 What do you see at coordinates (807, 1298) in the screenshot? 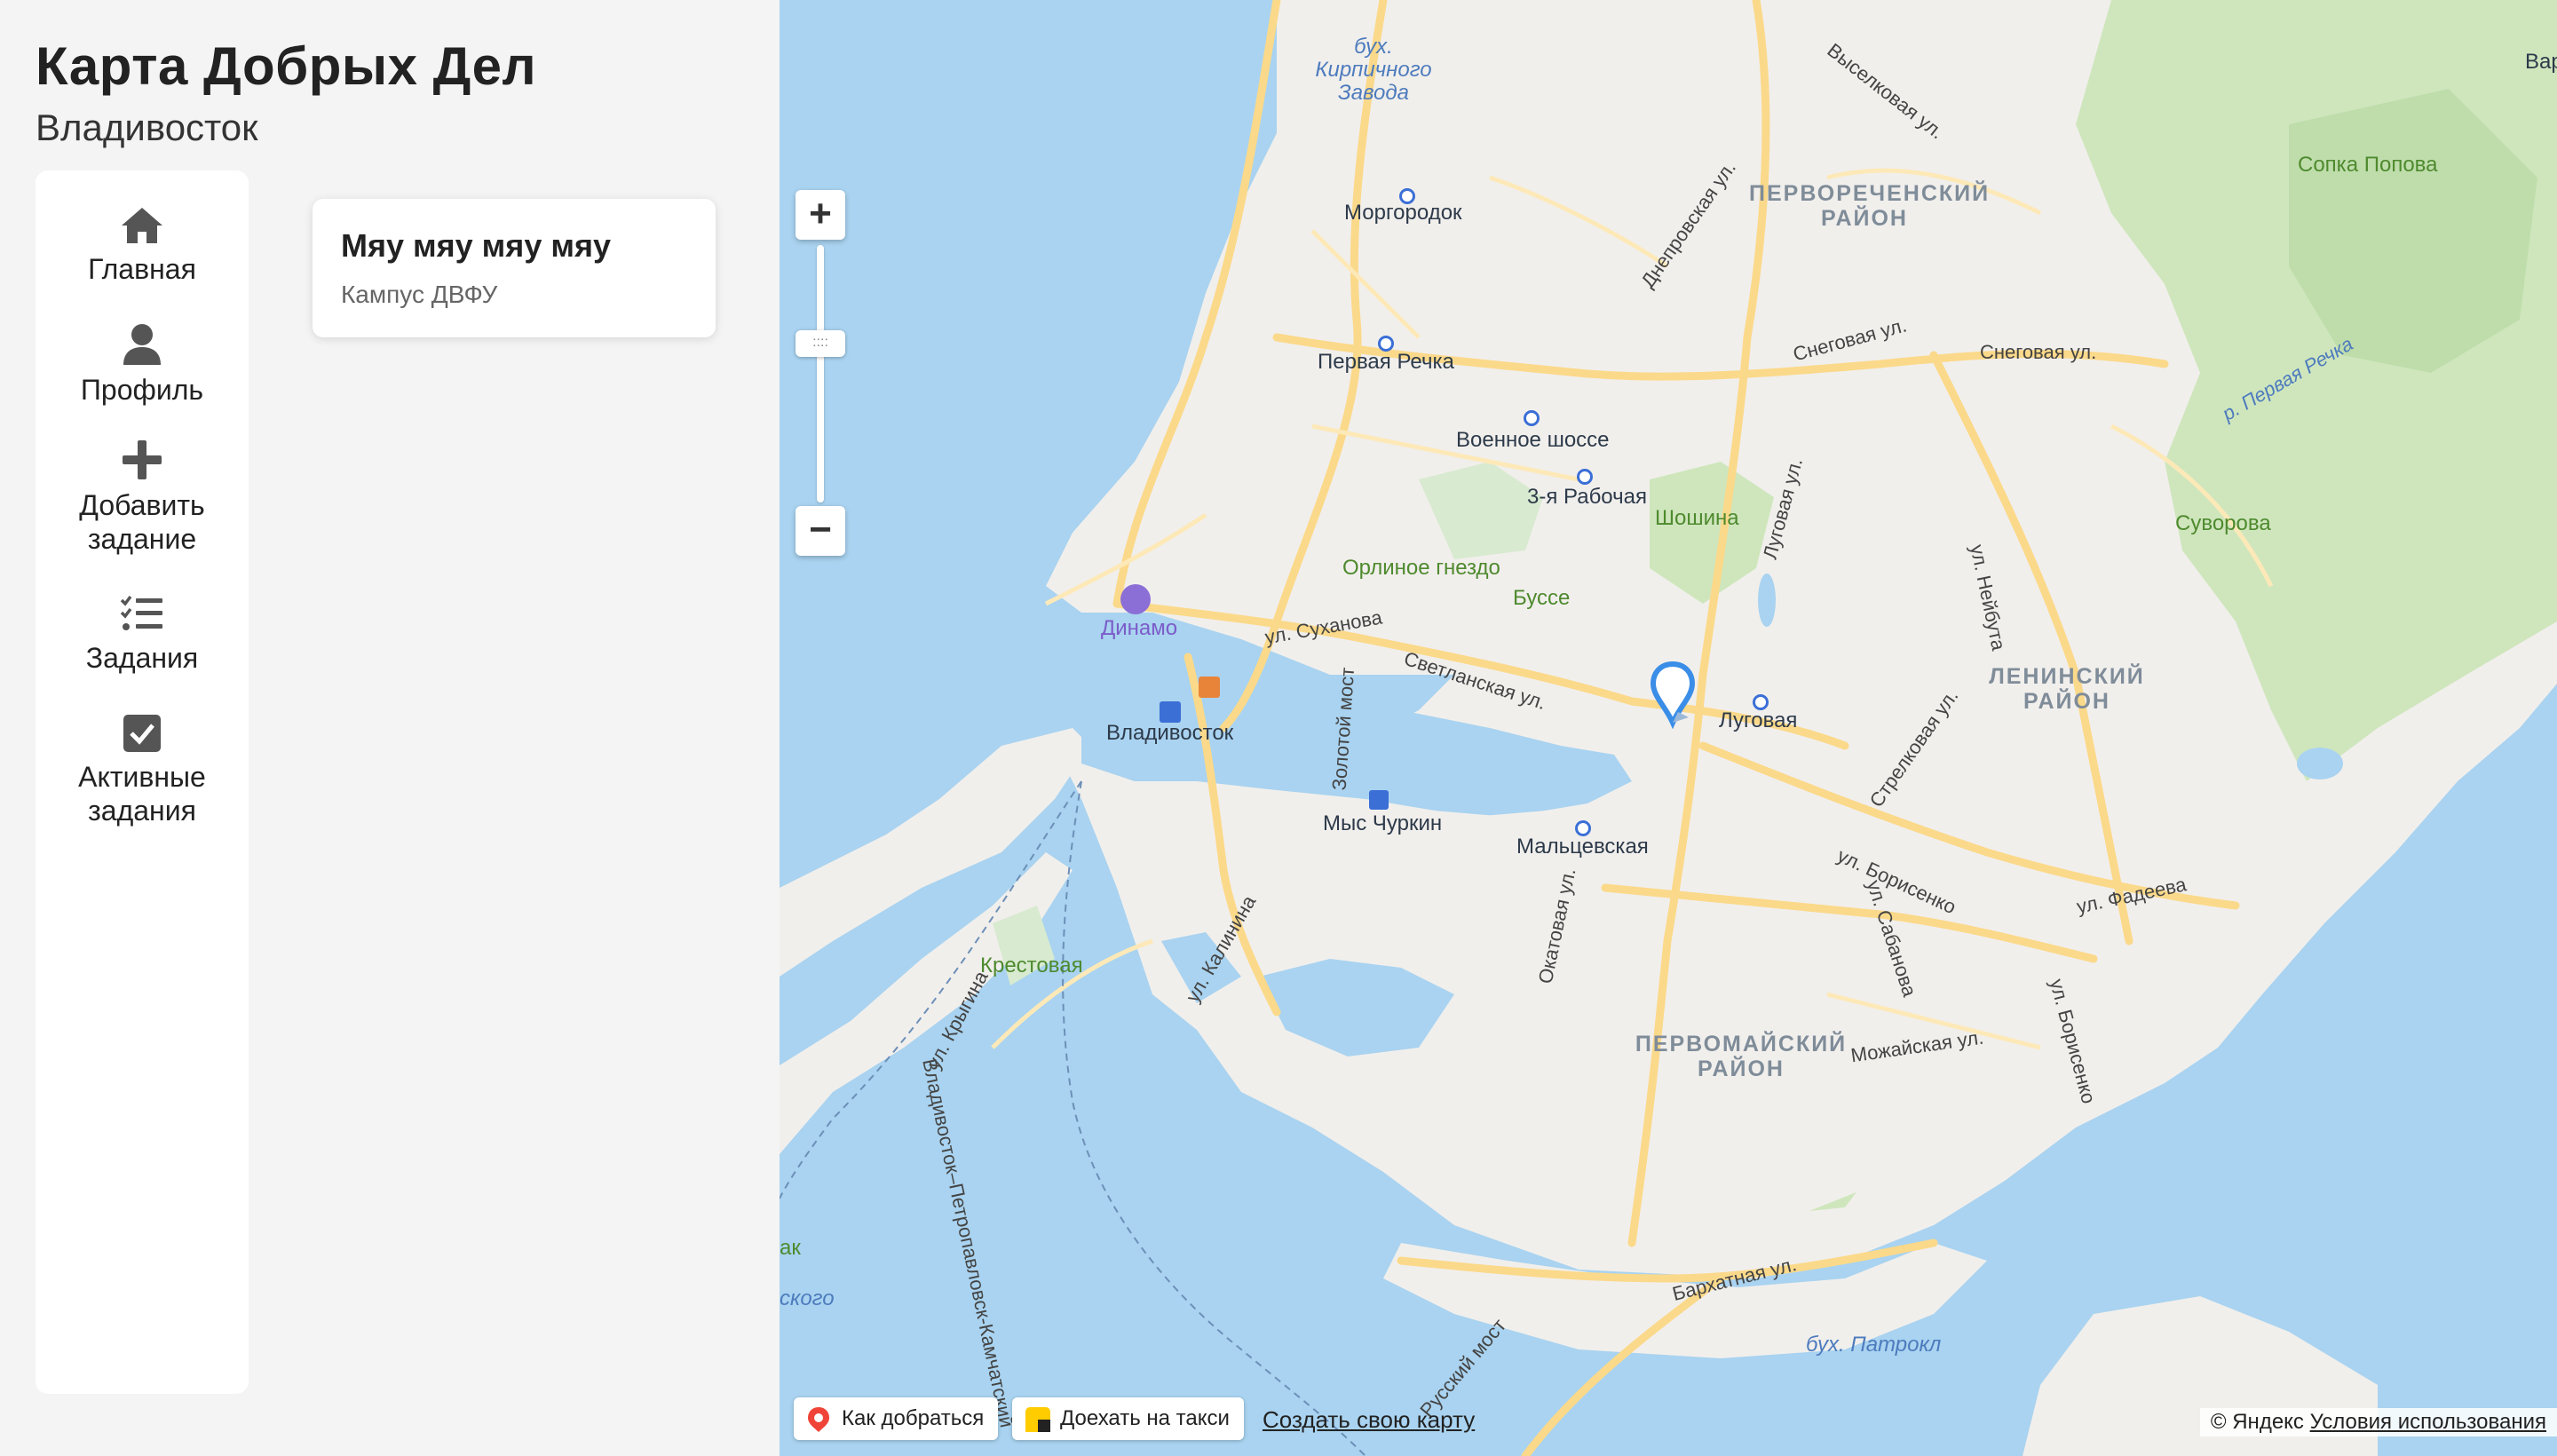
I see `map-label-partial: ского` at bounding box center [807, 1298].